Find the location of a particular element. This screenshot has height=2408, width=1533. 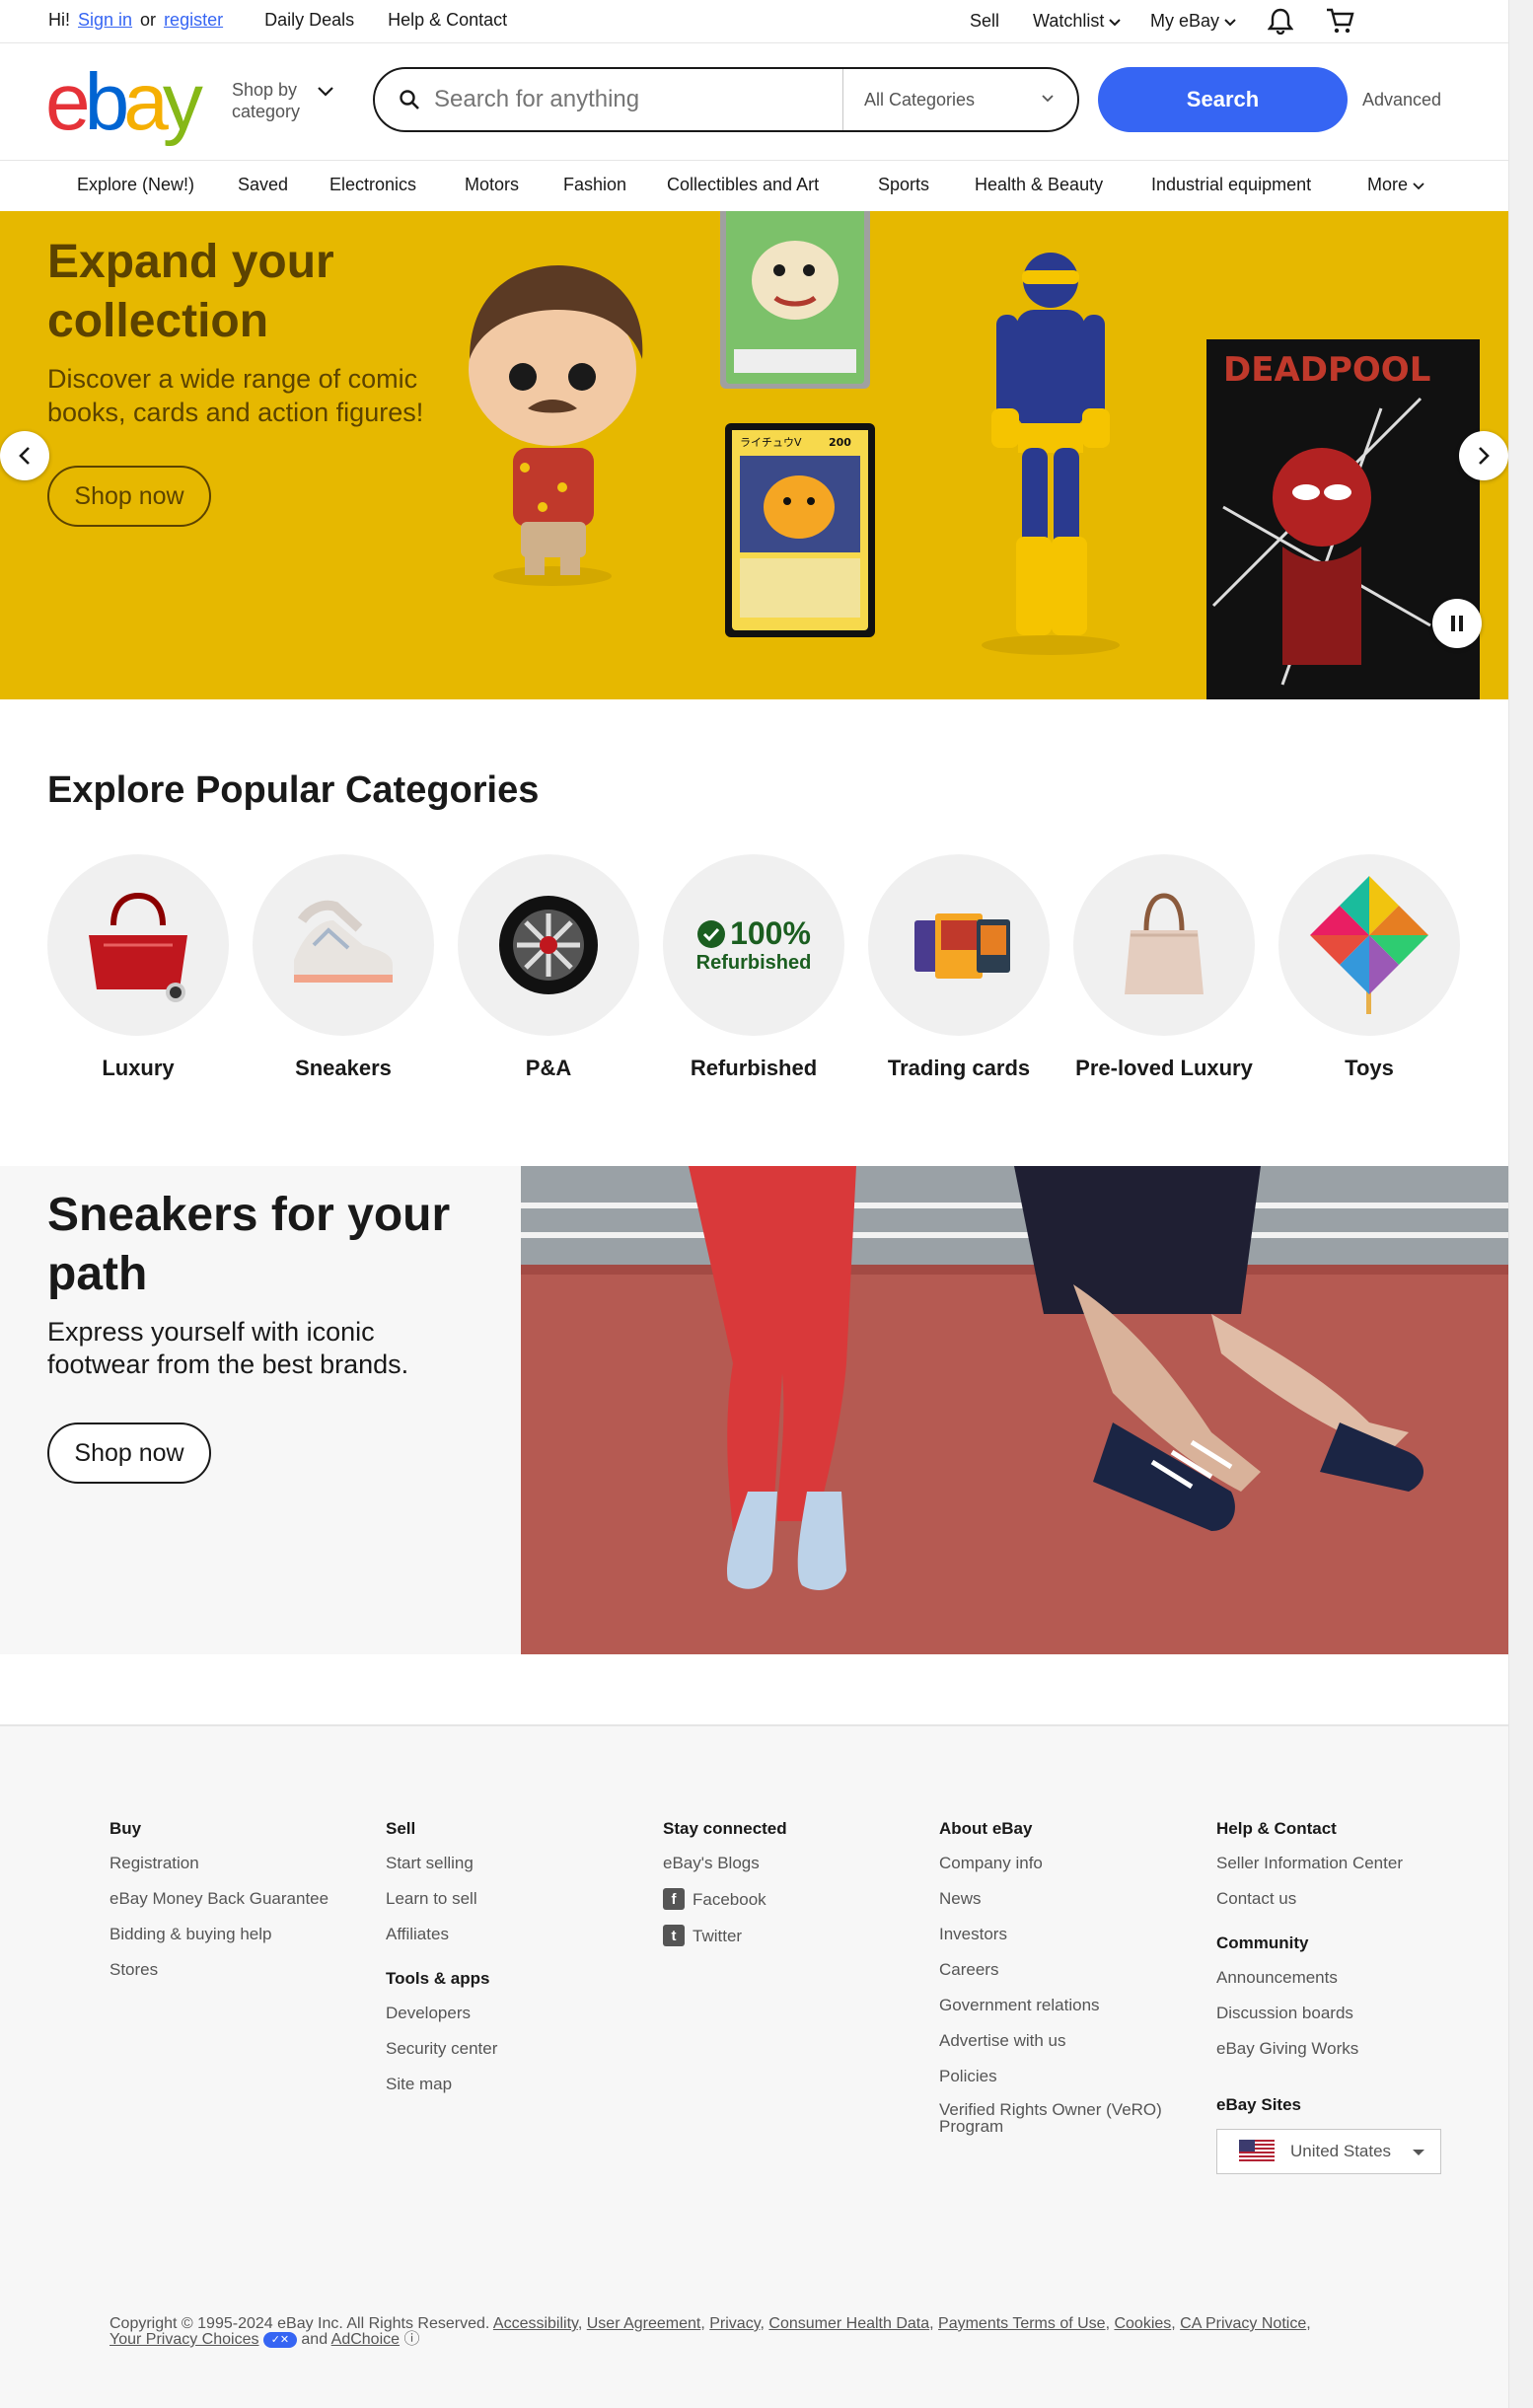

footer-link: Learn to sell is located at coordinates (442, 1898).